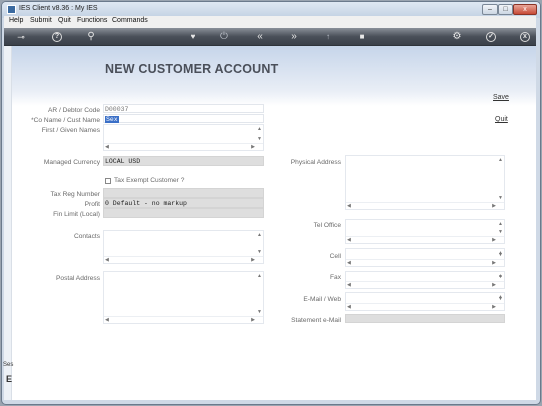  Describe the element at coordinates (294, 37) in the screenshot. I see `fast-forward-icon: »` at that location.